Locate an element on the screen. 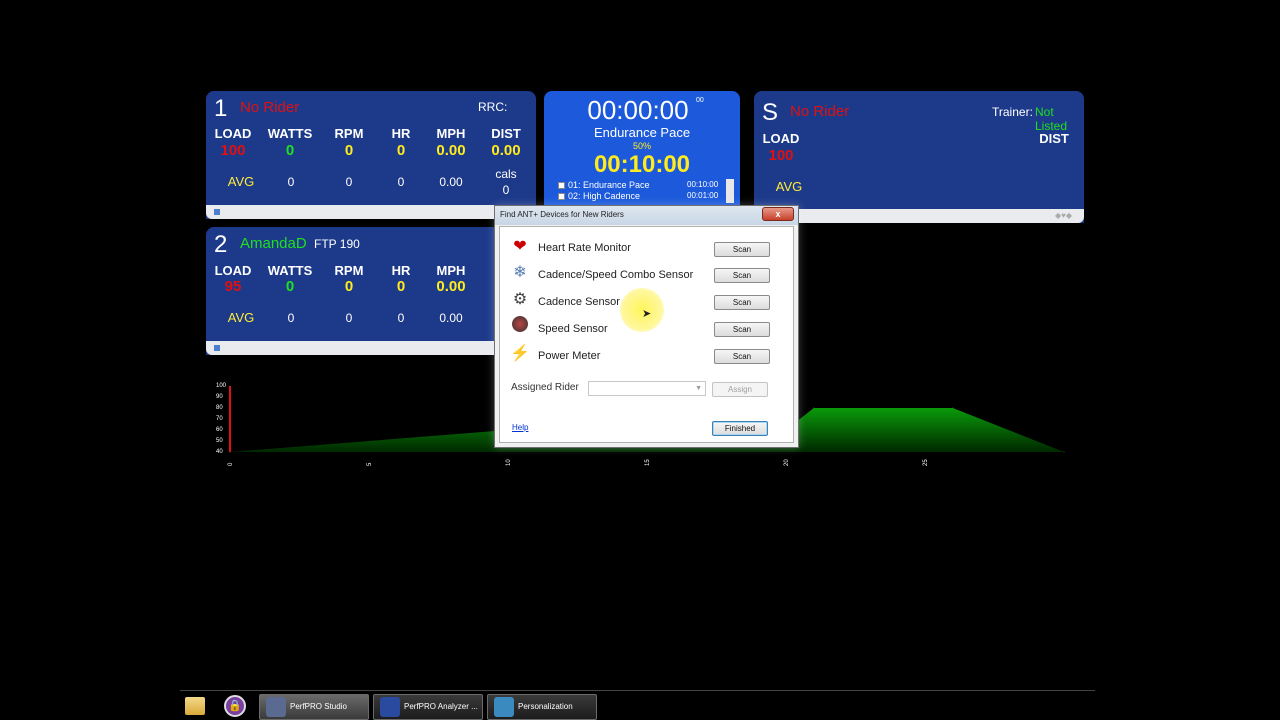 This screenshot has width=1280, height=720. hr-value: 0 is located at coordinates (401, 286).